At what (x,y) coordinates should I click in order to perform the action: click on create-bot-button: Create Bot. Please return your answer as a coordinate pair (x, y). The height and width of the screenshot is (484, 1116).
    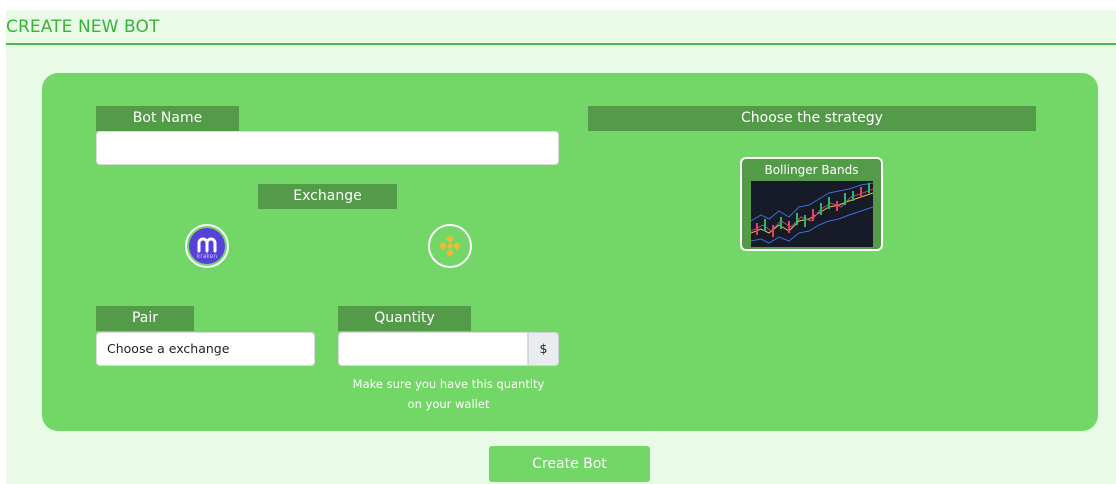
    Looking at the image, I should click on (569, 464).